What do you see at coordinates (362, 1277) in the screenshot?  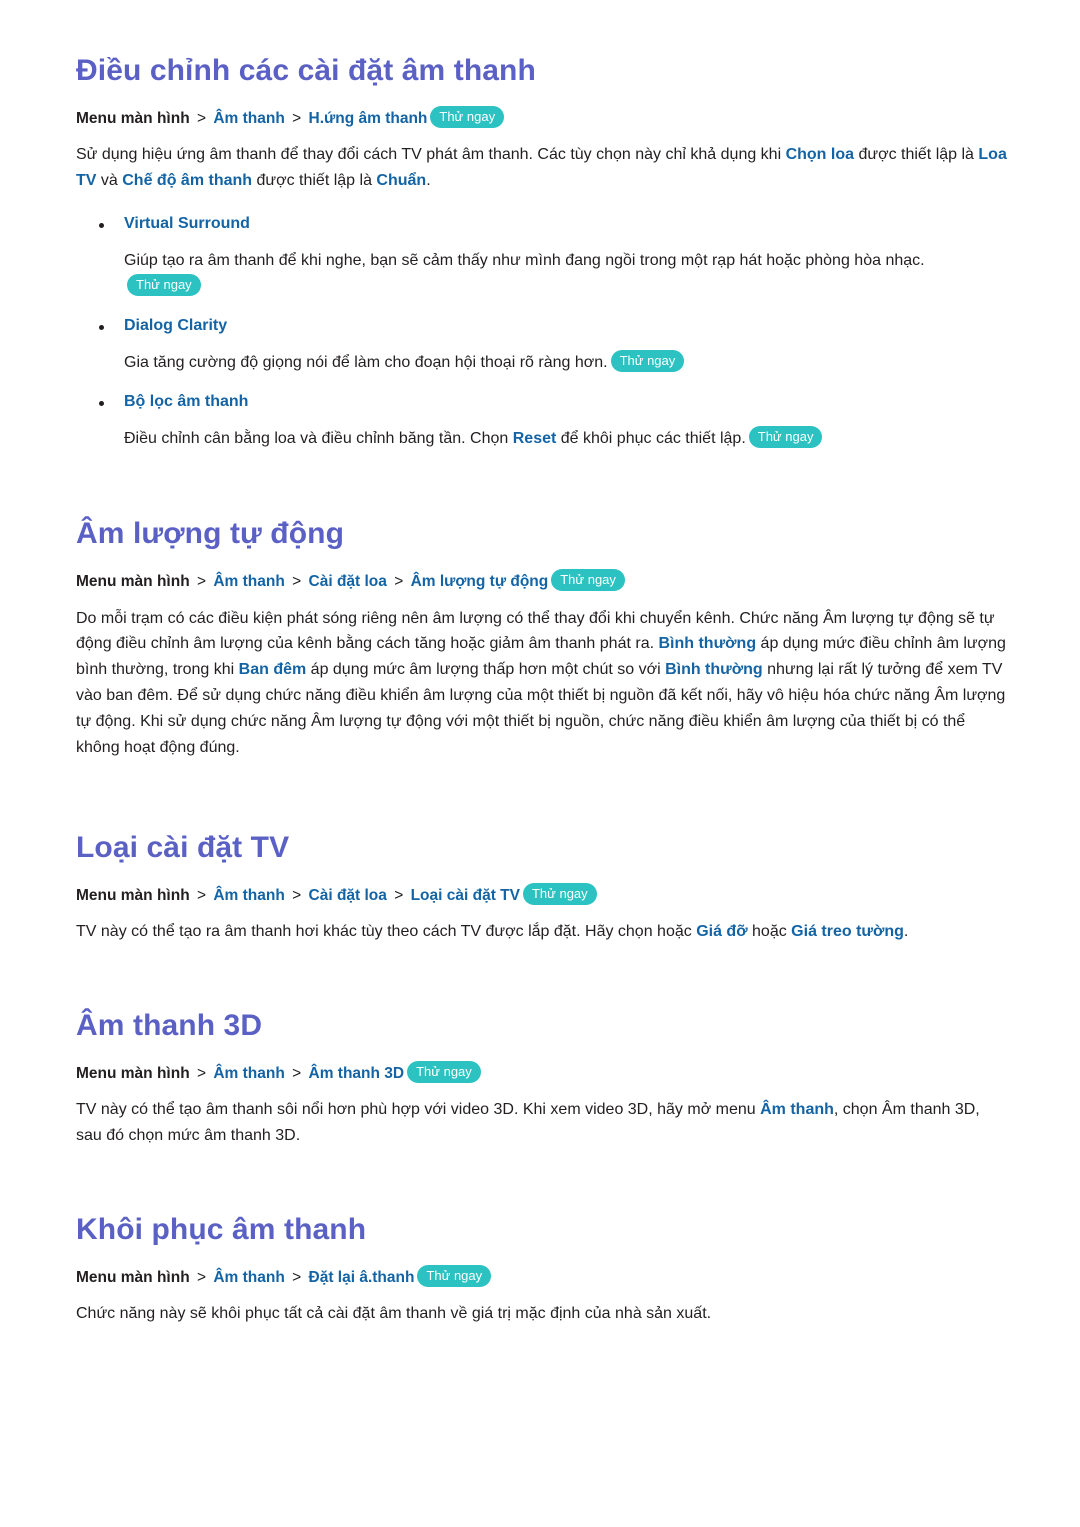 I see `breadcrumb-link-sound-reset: Đặt lại â.thanh` at bounding box center [362, 1277].